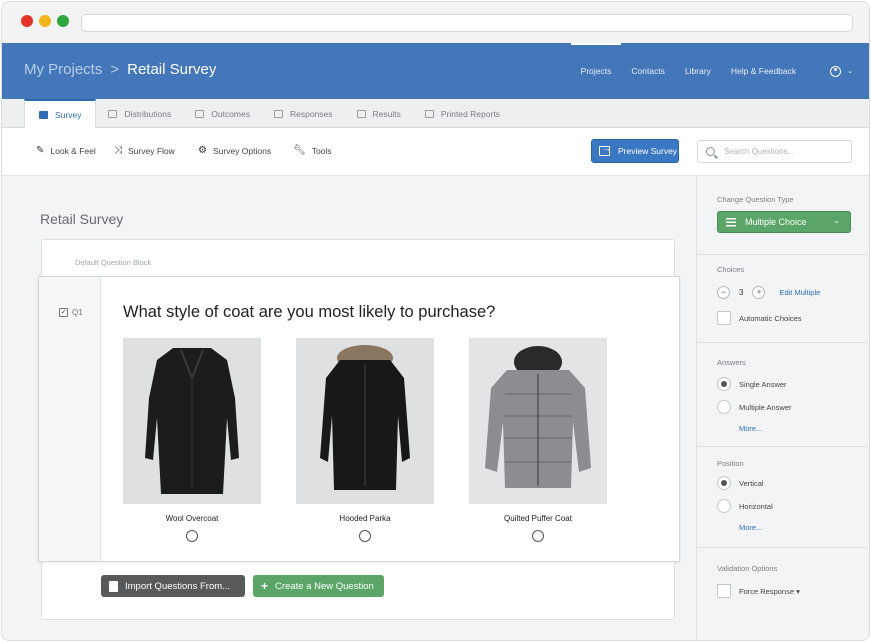 This screenshot has width=871, height=642. I want to click on send-icon, so click(113, 113).